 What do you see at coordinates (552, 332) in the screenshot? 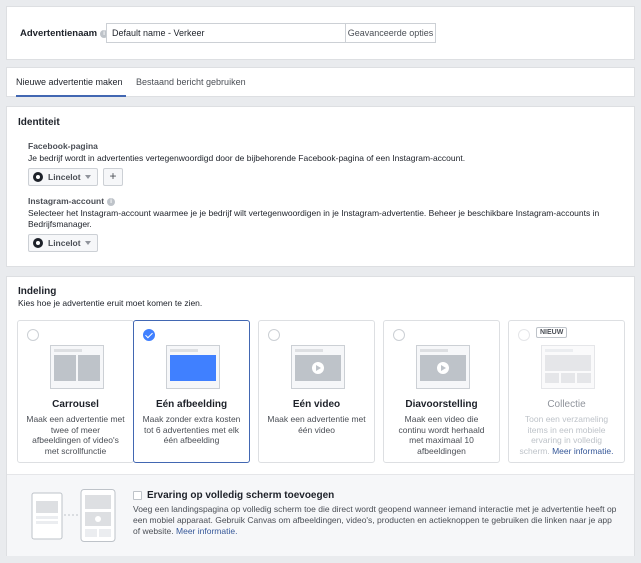
I see `new-badge: NIEUW` at bounding box center [552, 332].